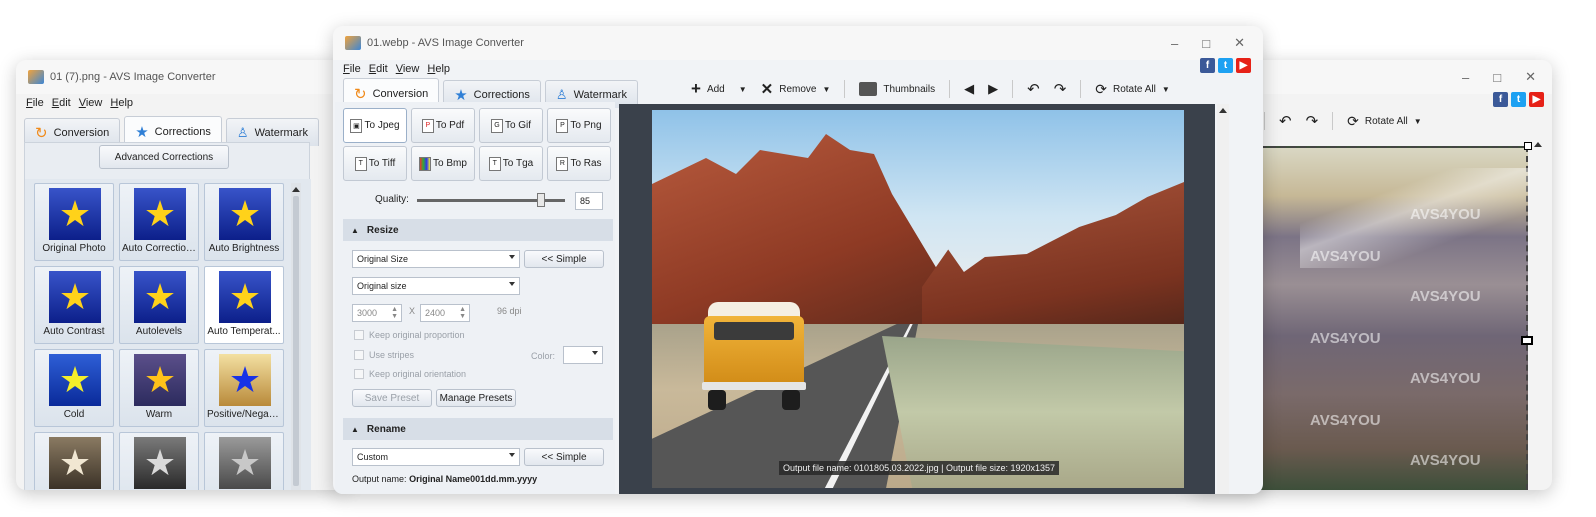  I want to click on app-icon, so click(353, 43).